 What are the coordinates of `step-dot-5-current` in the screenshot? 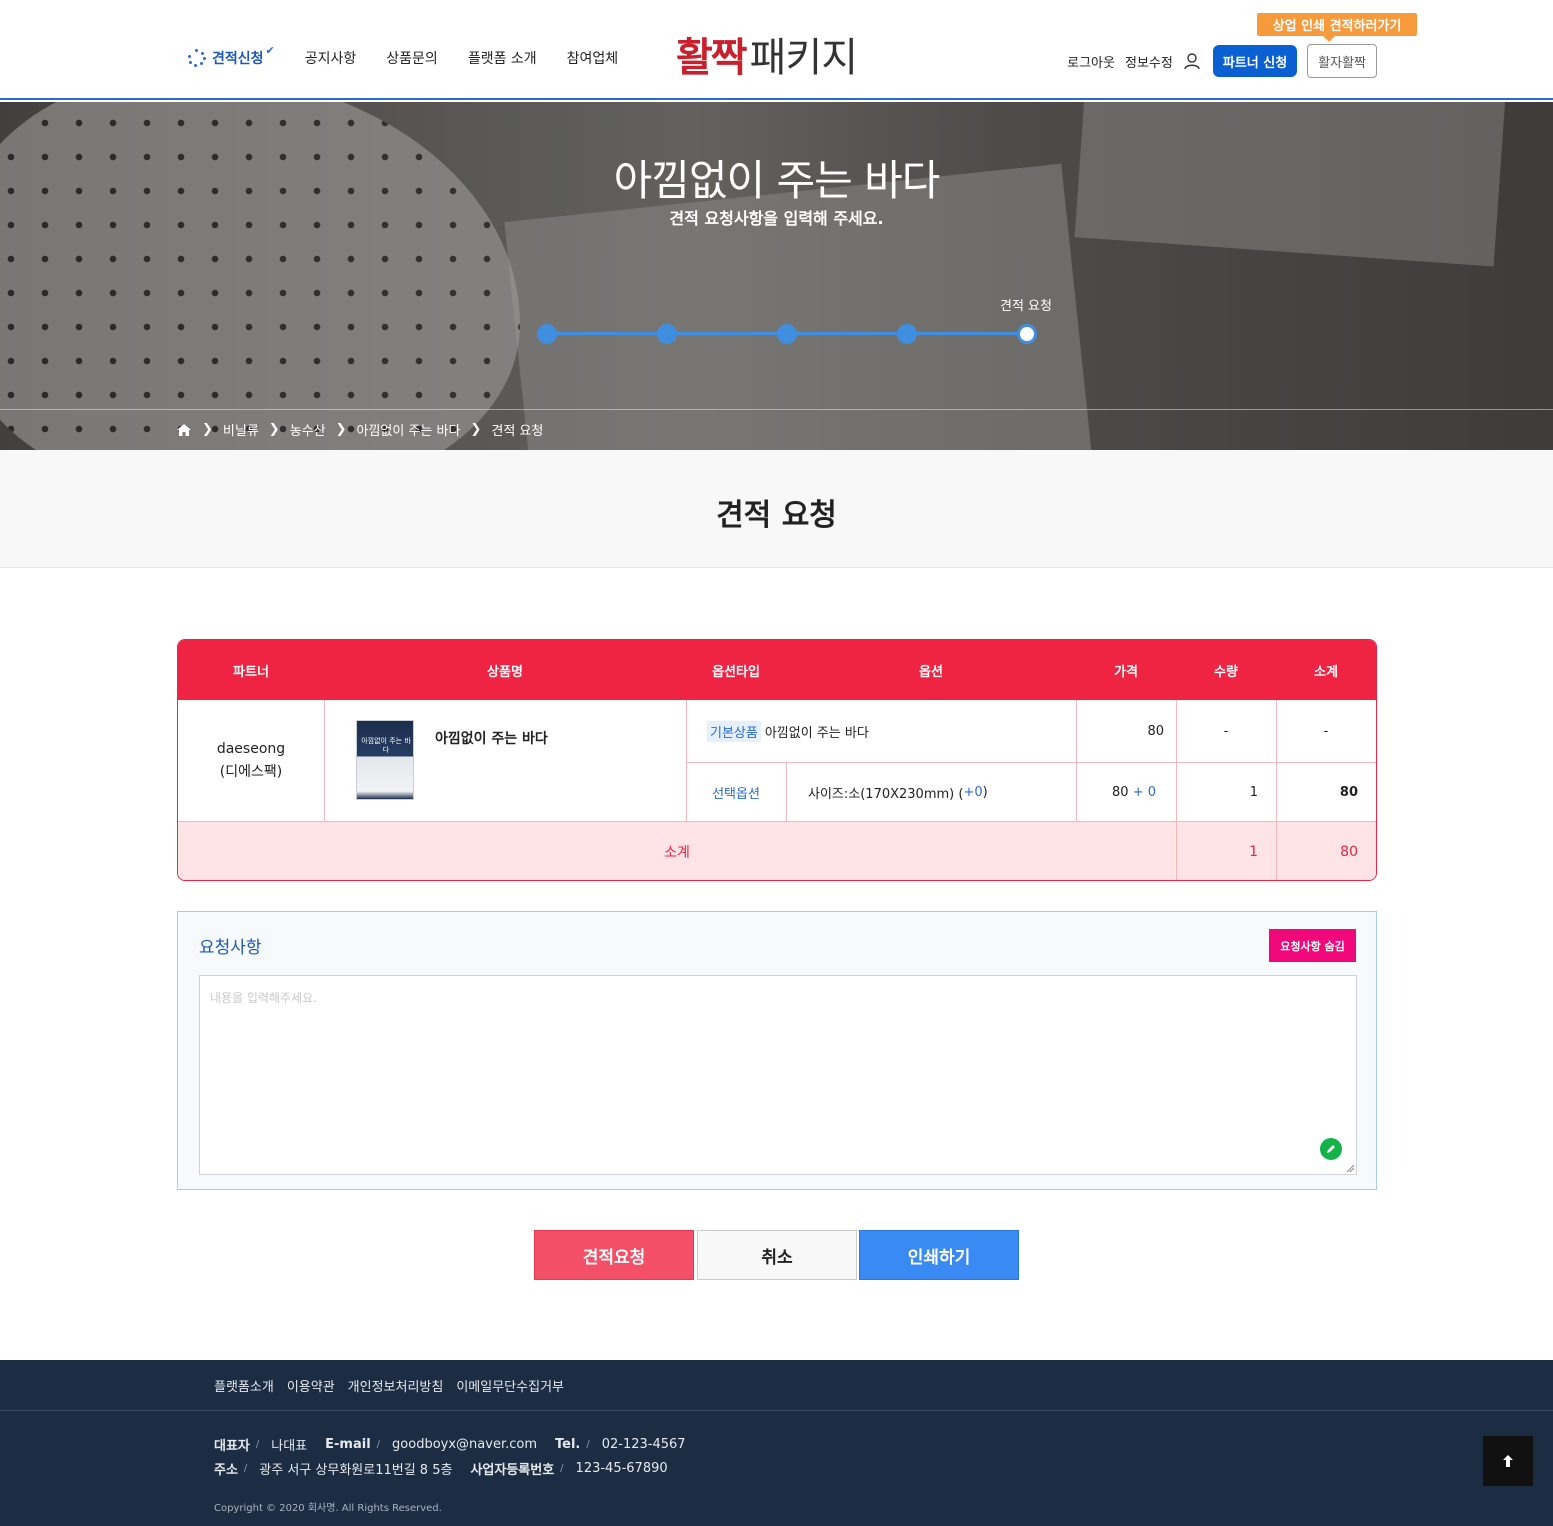 It's located at (1027, 334).